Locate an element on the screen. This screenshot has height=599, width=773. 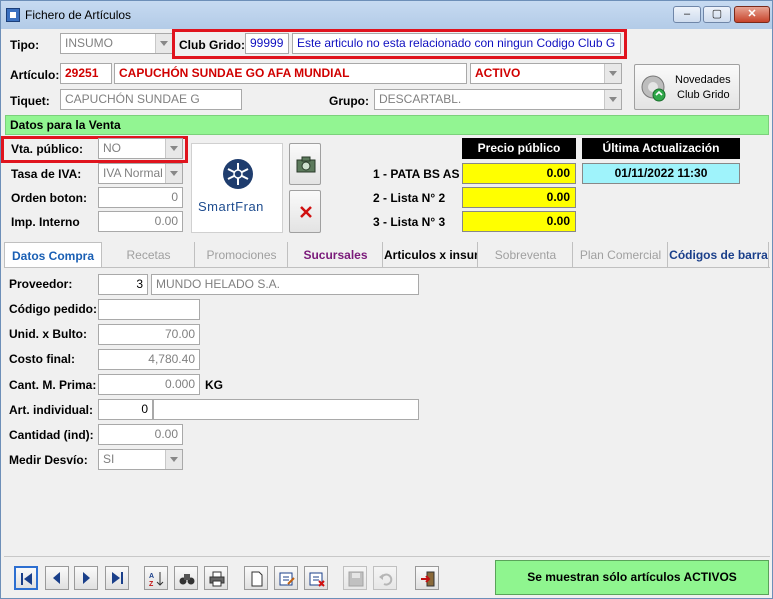
tab-sucursales: Sucursales is located at coordinates (336, 255).